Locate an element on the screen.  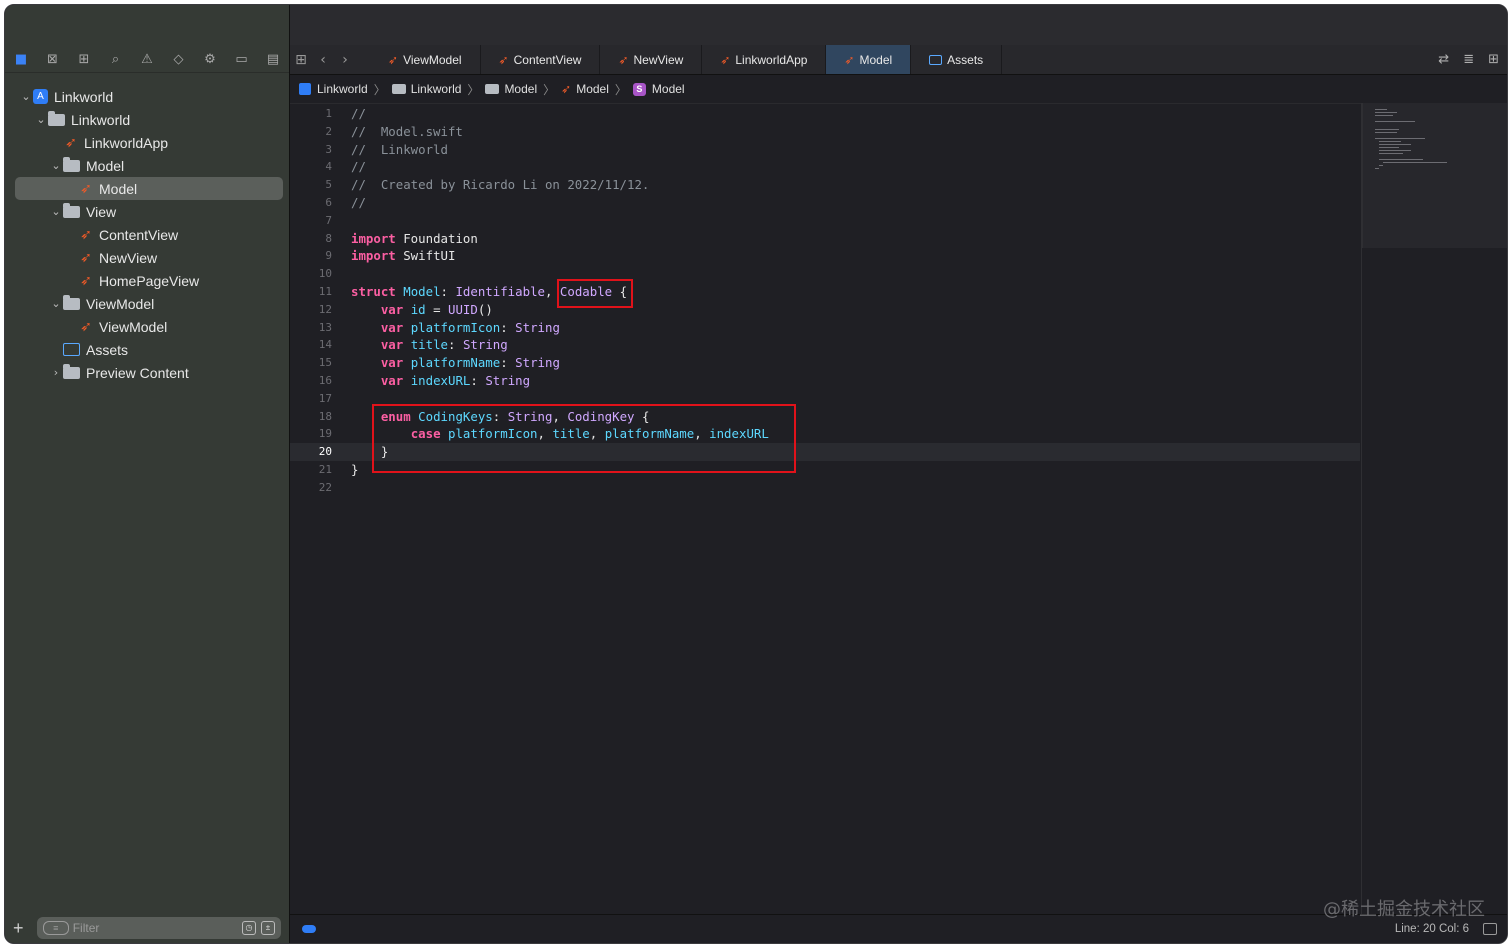
code-line: 2 // Model.swift is located at coordinates (825, 132).